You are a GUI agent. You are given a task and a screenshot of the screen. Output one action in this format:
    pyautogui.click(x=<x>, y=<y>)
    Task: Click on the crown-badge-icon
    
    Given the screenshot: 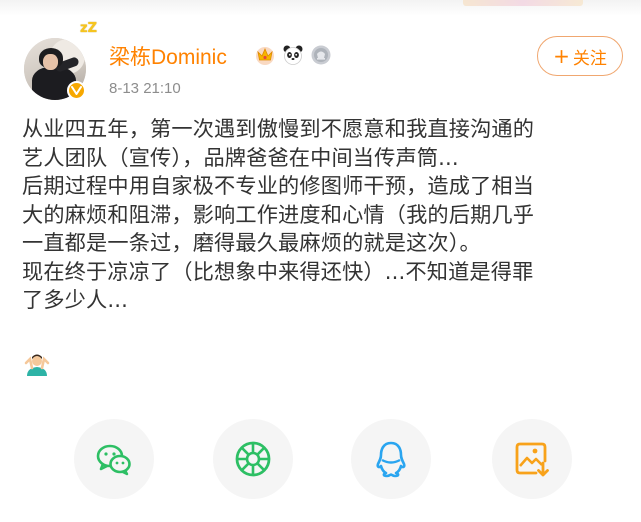 What is the action you would take?
    pyautogui.click(x=265, y=55)
    